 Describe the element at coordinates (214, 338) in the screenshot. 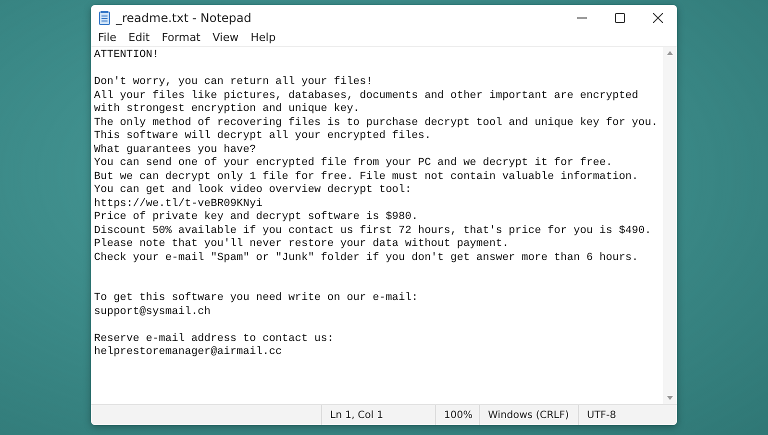

I see `text-line: Reserve e-mail address to contact us:` at that location.